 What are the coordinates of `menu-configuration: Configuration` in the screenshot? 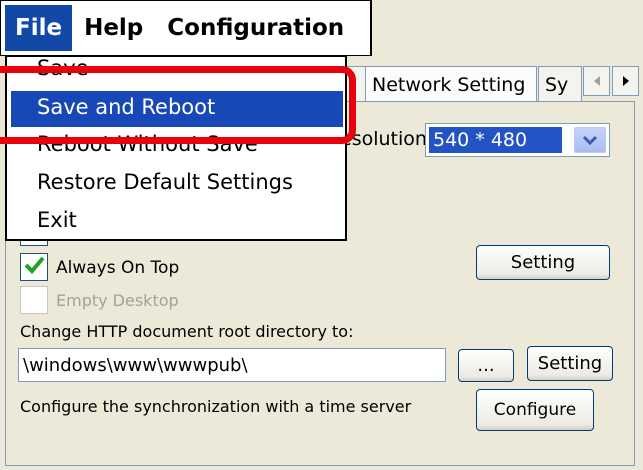 It's located at (255, 28).